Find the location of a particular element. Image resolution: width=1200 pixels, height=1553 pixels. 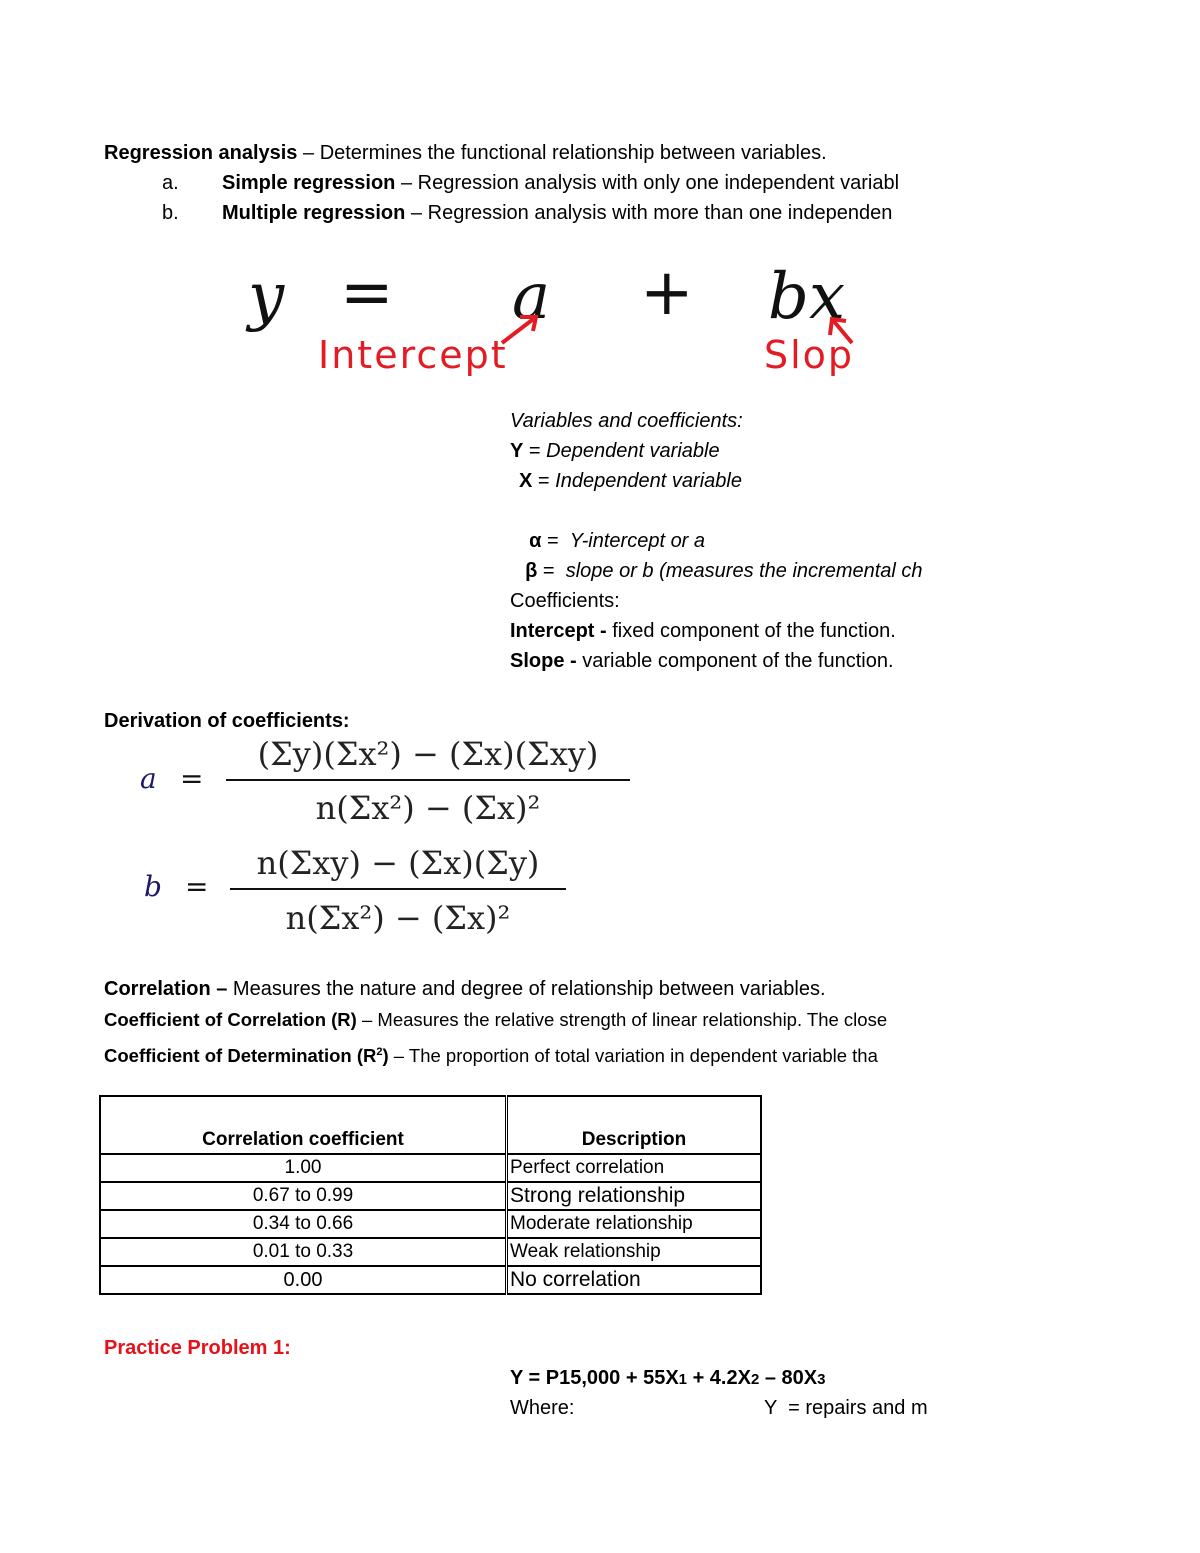

practice-problem-heading: Practice Problem 1: is located at coordinates (197, 1348).